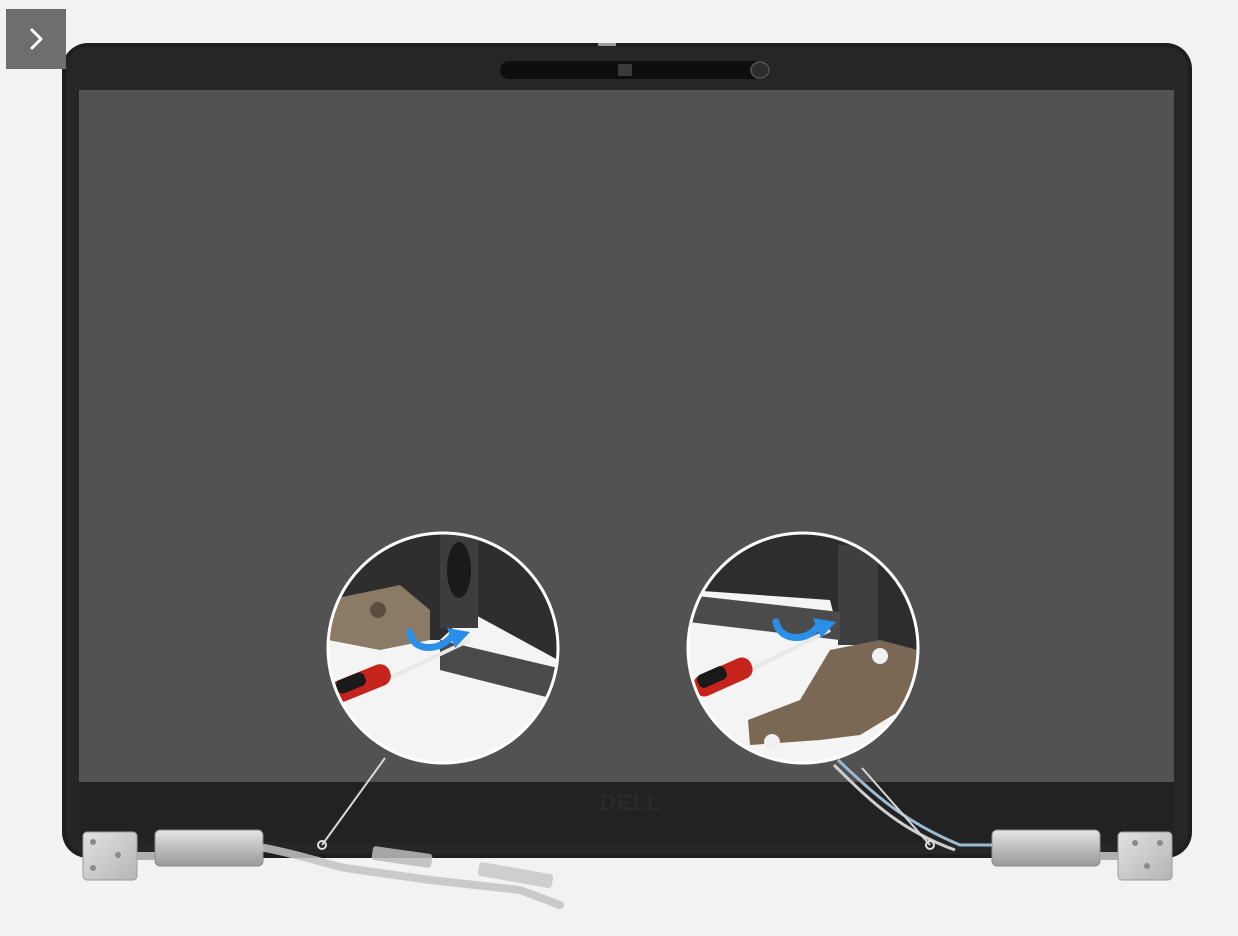 The image size is (1238, 936). What do you see at coordinates (1082, 855) in the screenshot?
I see `right-hinge` at bounding box center [1082, 855].